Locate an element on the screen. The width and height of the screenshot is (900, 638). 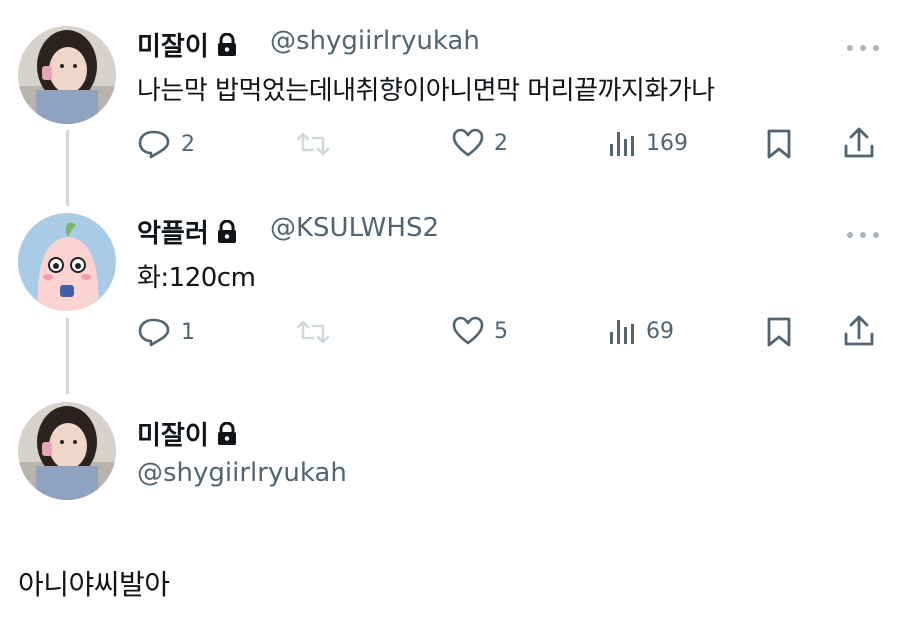
tweet-text: 화:120cm is located at coordinates (196, 278).